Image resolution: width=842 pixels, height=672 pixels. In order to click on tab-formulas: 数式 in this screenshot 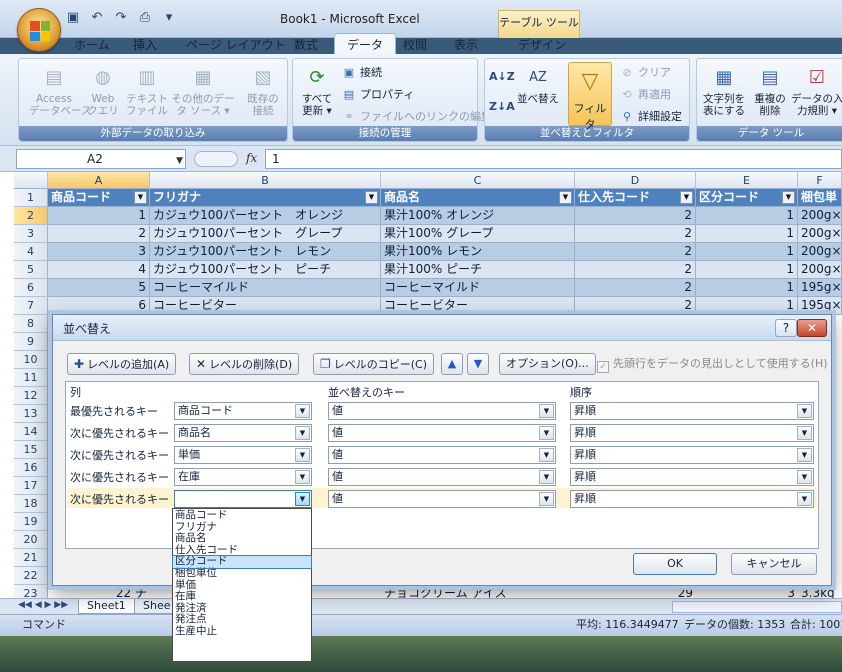, I will do `click(306, 44)`.